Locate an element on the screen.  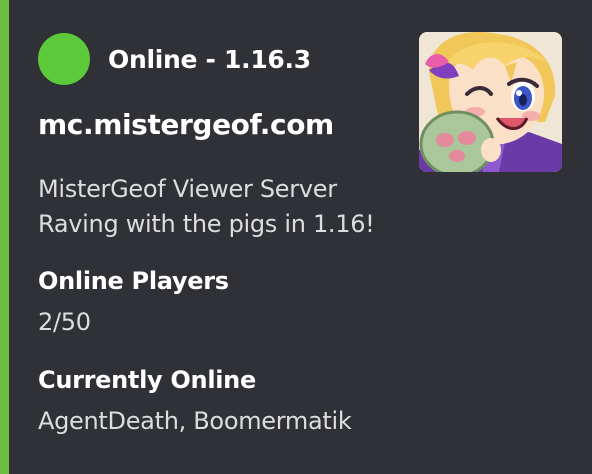
field-online-players: Online Players 2/50 is located at coordinates (133, 302).